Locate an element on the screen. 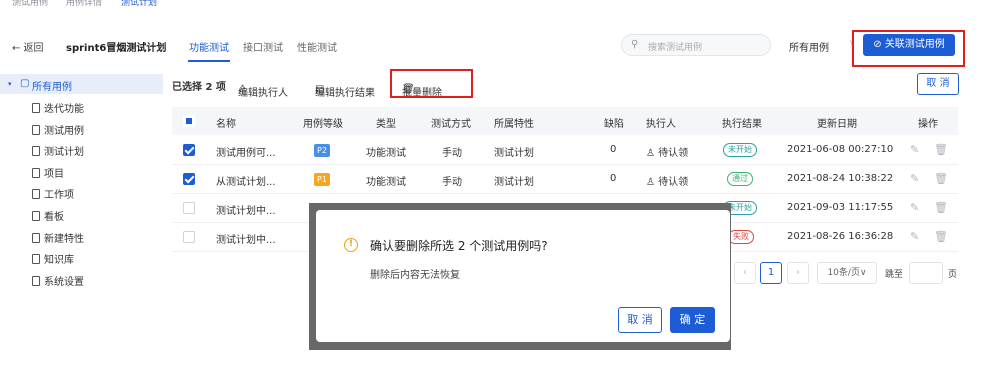 Image resolution: width=991 pixels, height=374 pixels. top-breadcrumb: 测试用例 用例详情 测试计划 is located at coordinates (495, 11).